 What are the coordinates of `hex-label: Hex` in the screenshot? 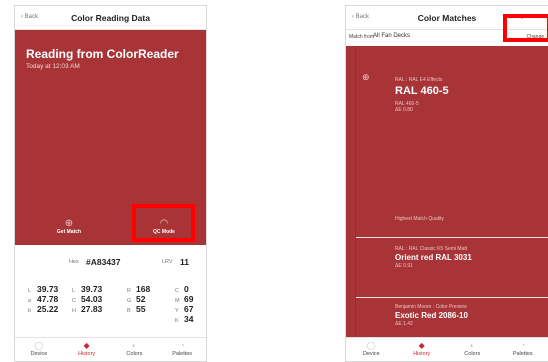 It's located at (74, 262).